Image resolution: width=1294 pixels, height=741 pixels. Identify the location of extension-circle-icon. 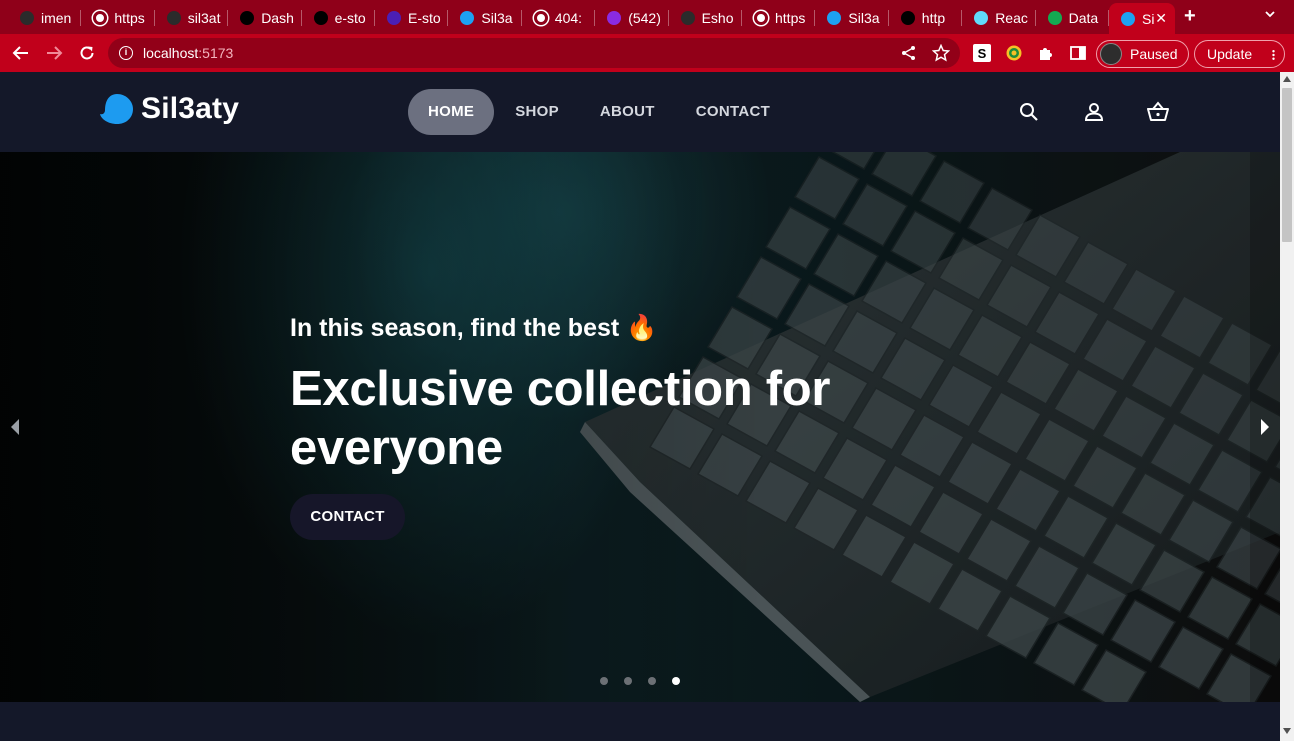
(1014, 53).